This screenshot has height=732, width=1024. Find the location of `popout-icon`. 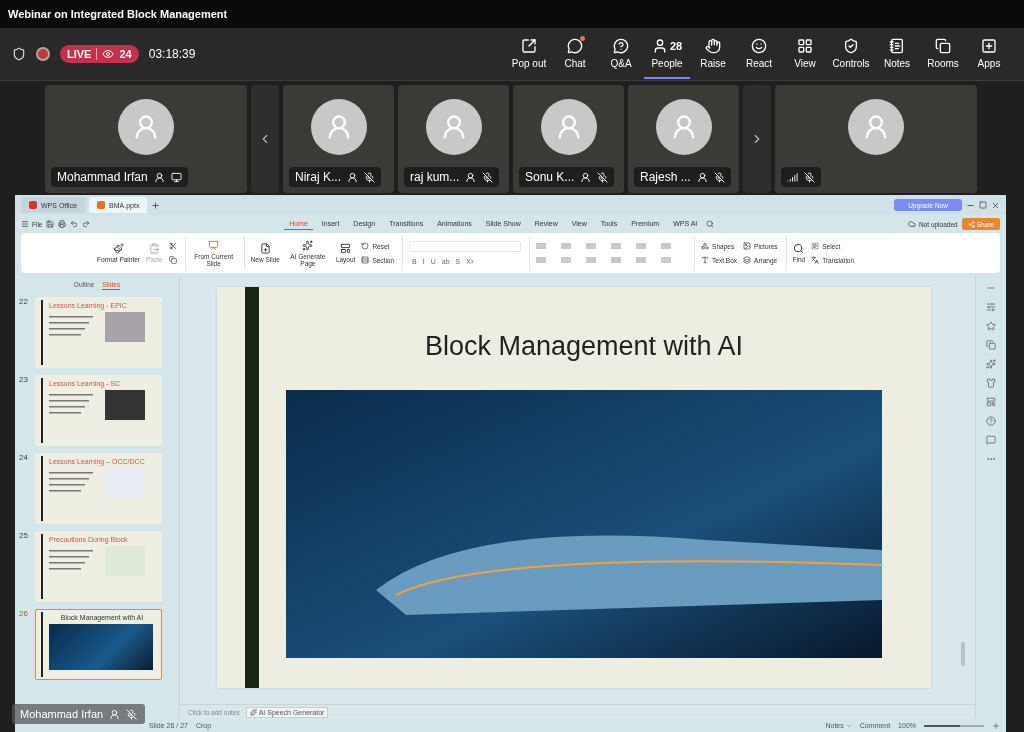

popout-icon is located at coordinates (529, 45).